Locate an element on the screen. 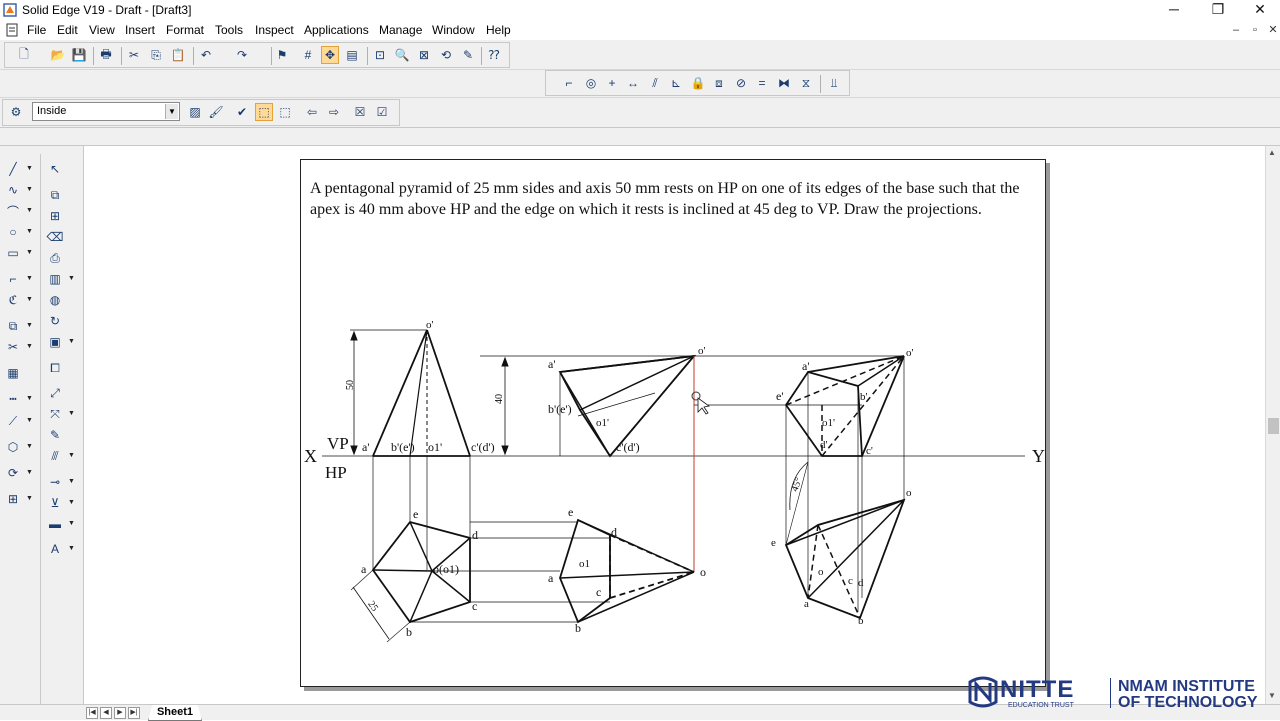 The height and width of the screenshot is (721, 1280). sheet-setup-icon: ▤ is located at coordinates (352, 55).